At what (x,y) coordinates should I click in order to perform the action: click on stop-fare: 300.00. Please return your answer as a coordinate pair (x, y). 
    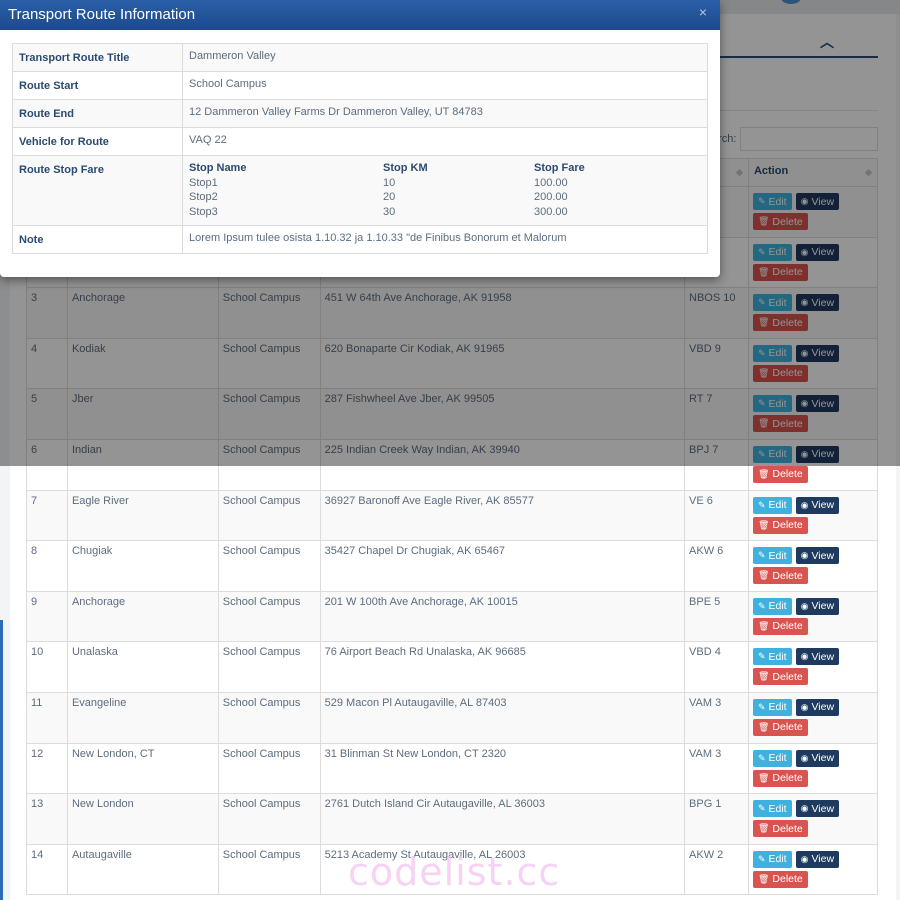
    Looking at the image, I should click on (551, 211).